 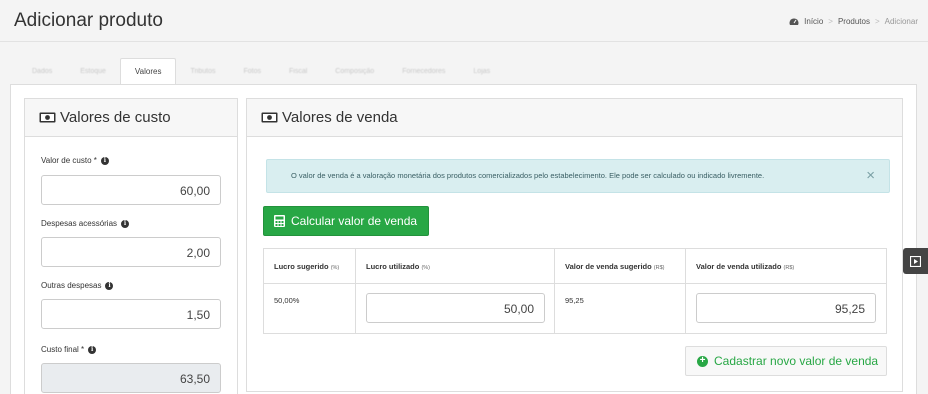 What do you see at coordinates (481, 71) in the screenshot?
I see `tab-lojas: Lojas` at bounding box center [481, 71].